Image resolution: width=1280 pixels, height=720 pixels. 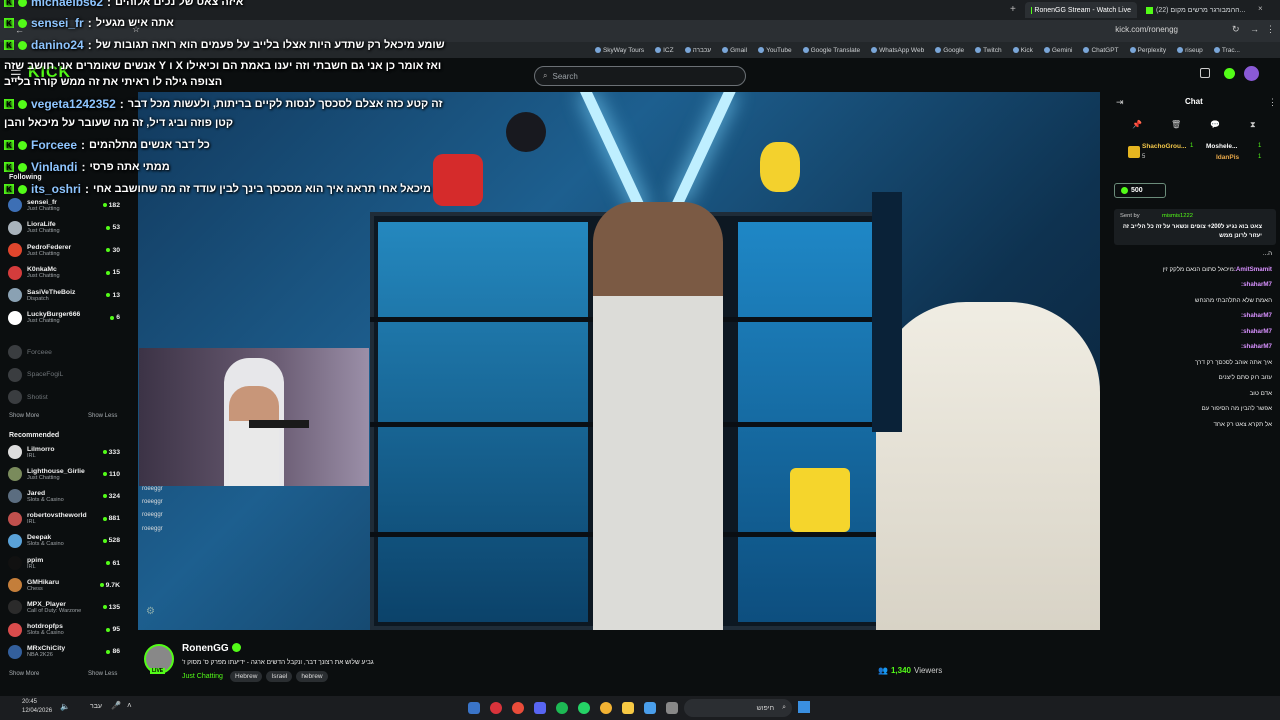 What do you see at coordinates (64, 352) in the screenshot?
I see `sidebar-channel-offline: Forceee` at bounding box center [64, 352].